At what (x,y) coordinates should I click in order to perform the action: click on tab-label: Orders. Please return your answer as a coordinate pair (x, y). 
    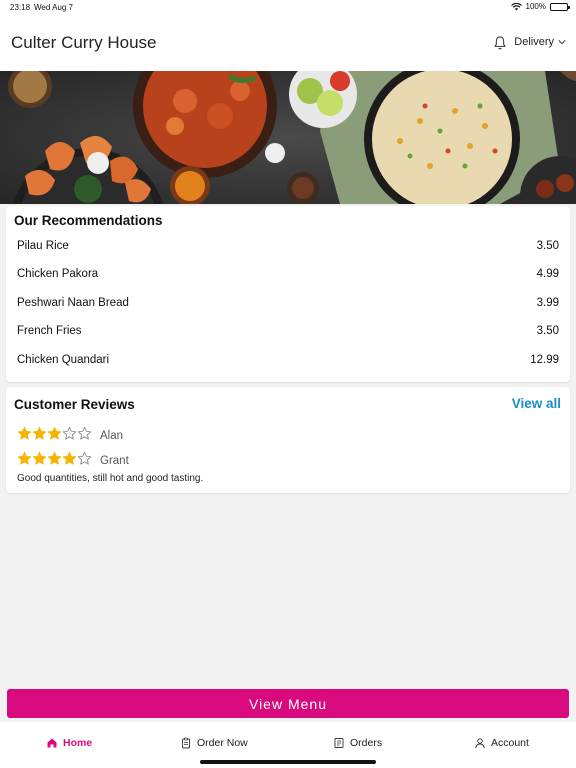
    Looking at the image, I should click on (366, 743).